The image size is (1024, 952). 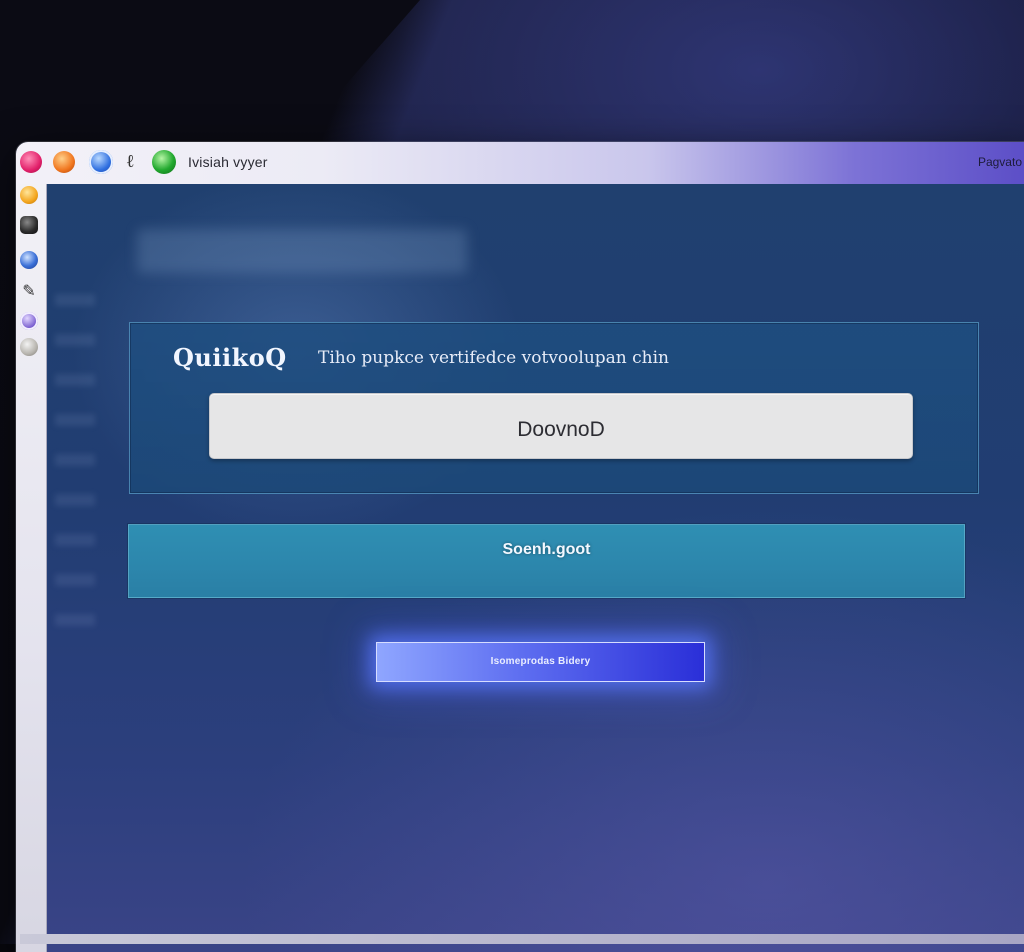 What do you see at coordinates (29, 195) in the screenshot?
I see `folder-icon` at bounding box center [29, 195].